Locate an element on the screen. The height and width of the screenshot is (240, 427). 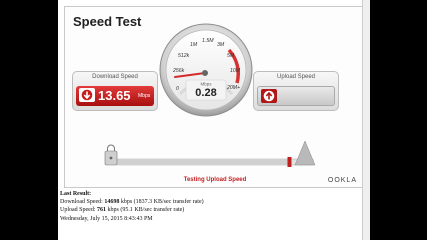
download-value-bar: 13.65 Mbps is located at coordinates (115, 96).